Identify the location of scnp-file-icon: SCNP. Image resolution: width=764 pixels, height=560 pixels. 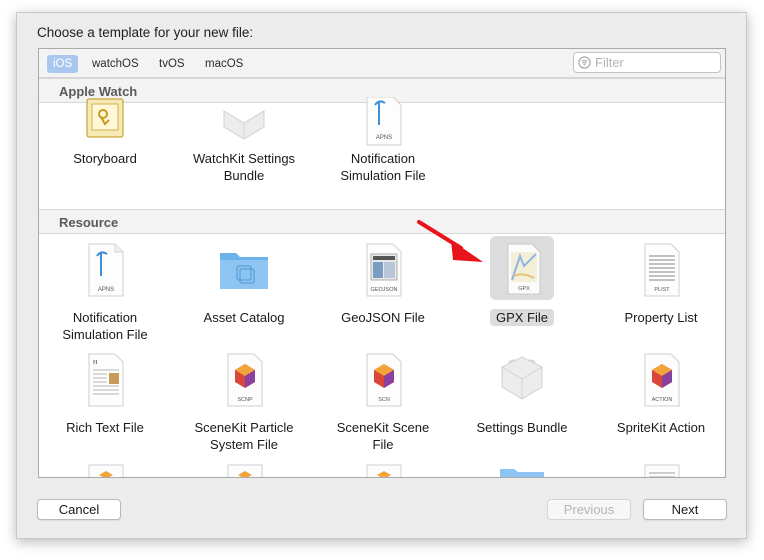
(244, 382).